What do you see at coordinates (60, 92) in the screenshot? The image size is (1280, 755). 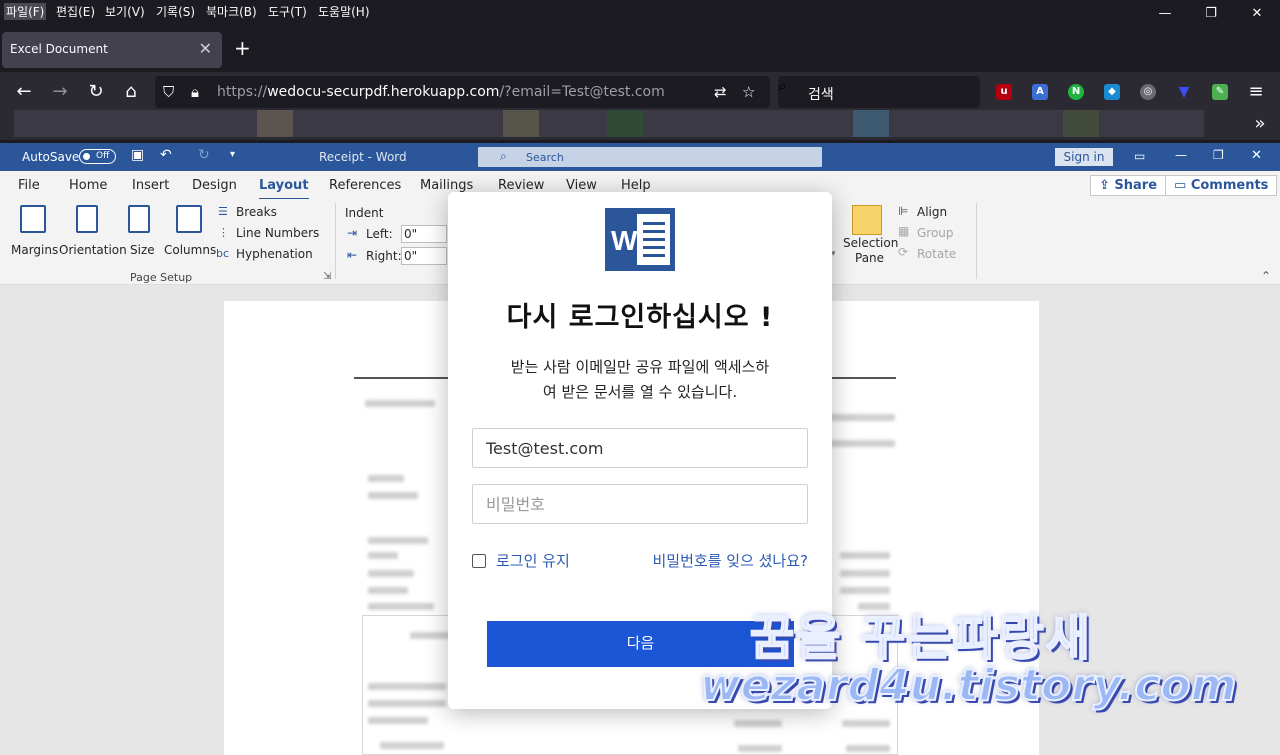 I see `forward-icon: →` at bounding box center [60, 92].